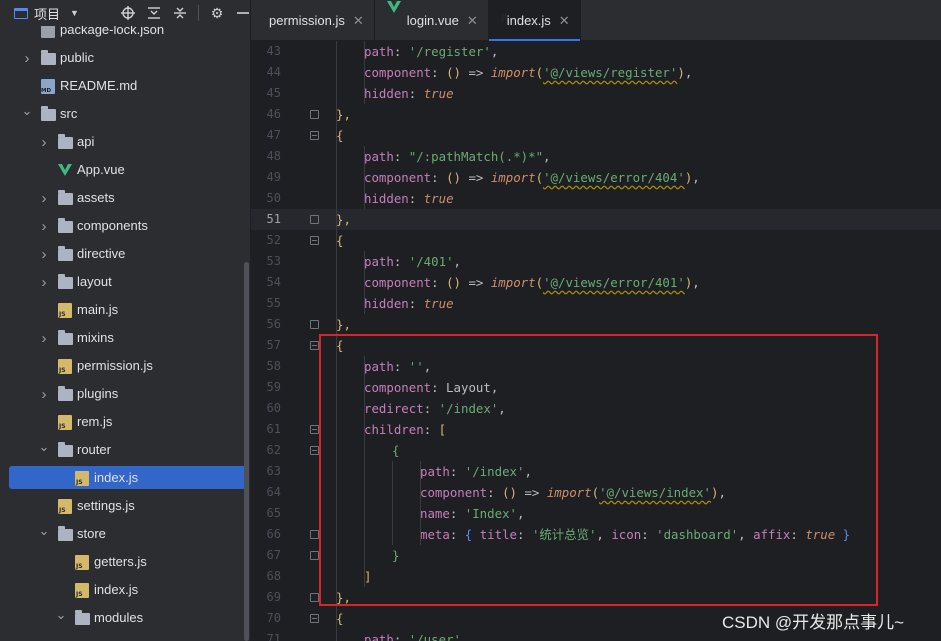  I want to click on tree-item: ⌄ store, so click(125, 534).